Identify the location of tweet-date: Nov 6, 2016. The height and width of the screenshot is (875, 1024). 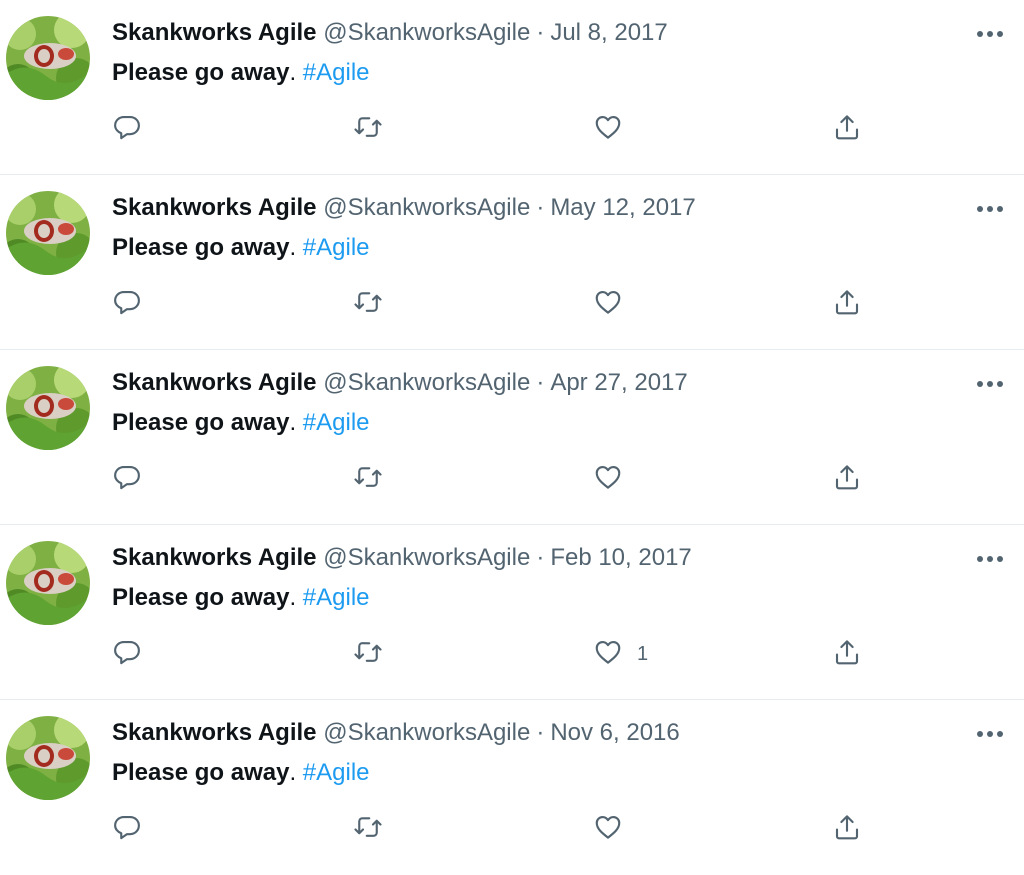
(614, 732).